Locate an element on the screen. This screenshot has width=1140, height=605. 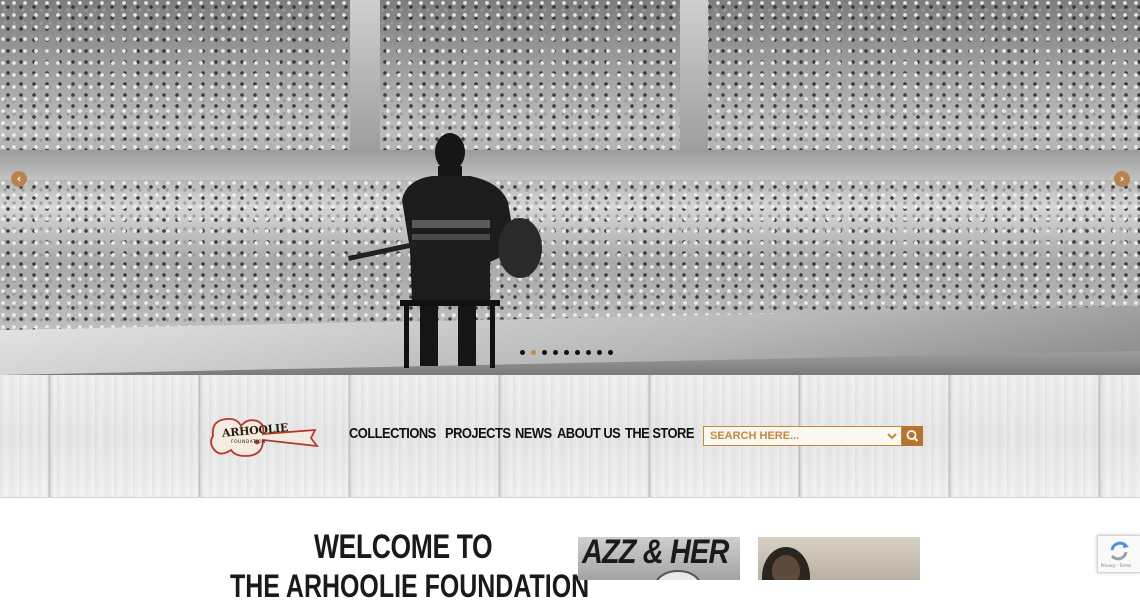
performer-silhouette is located at coordinates (445, 250).